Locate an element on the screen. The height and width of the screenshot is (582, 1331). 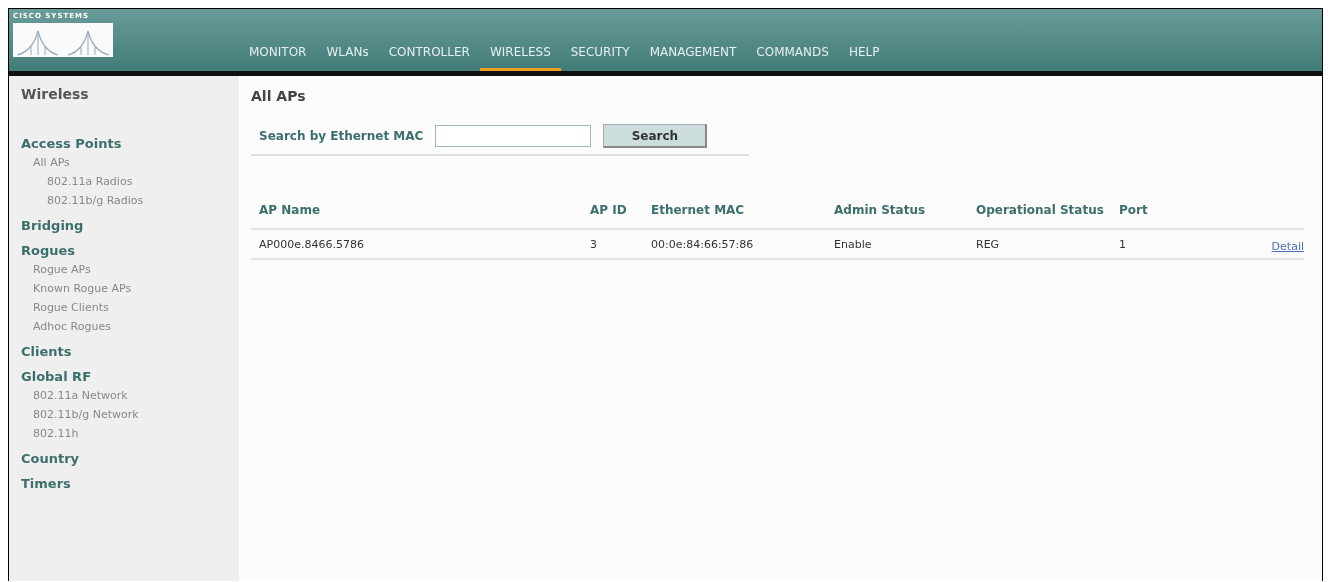
search-button: Search is located at coordinates (655, 136).